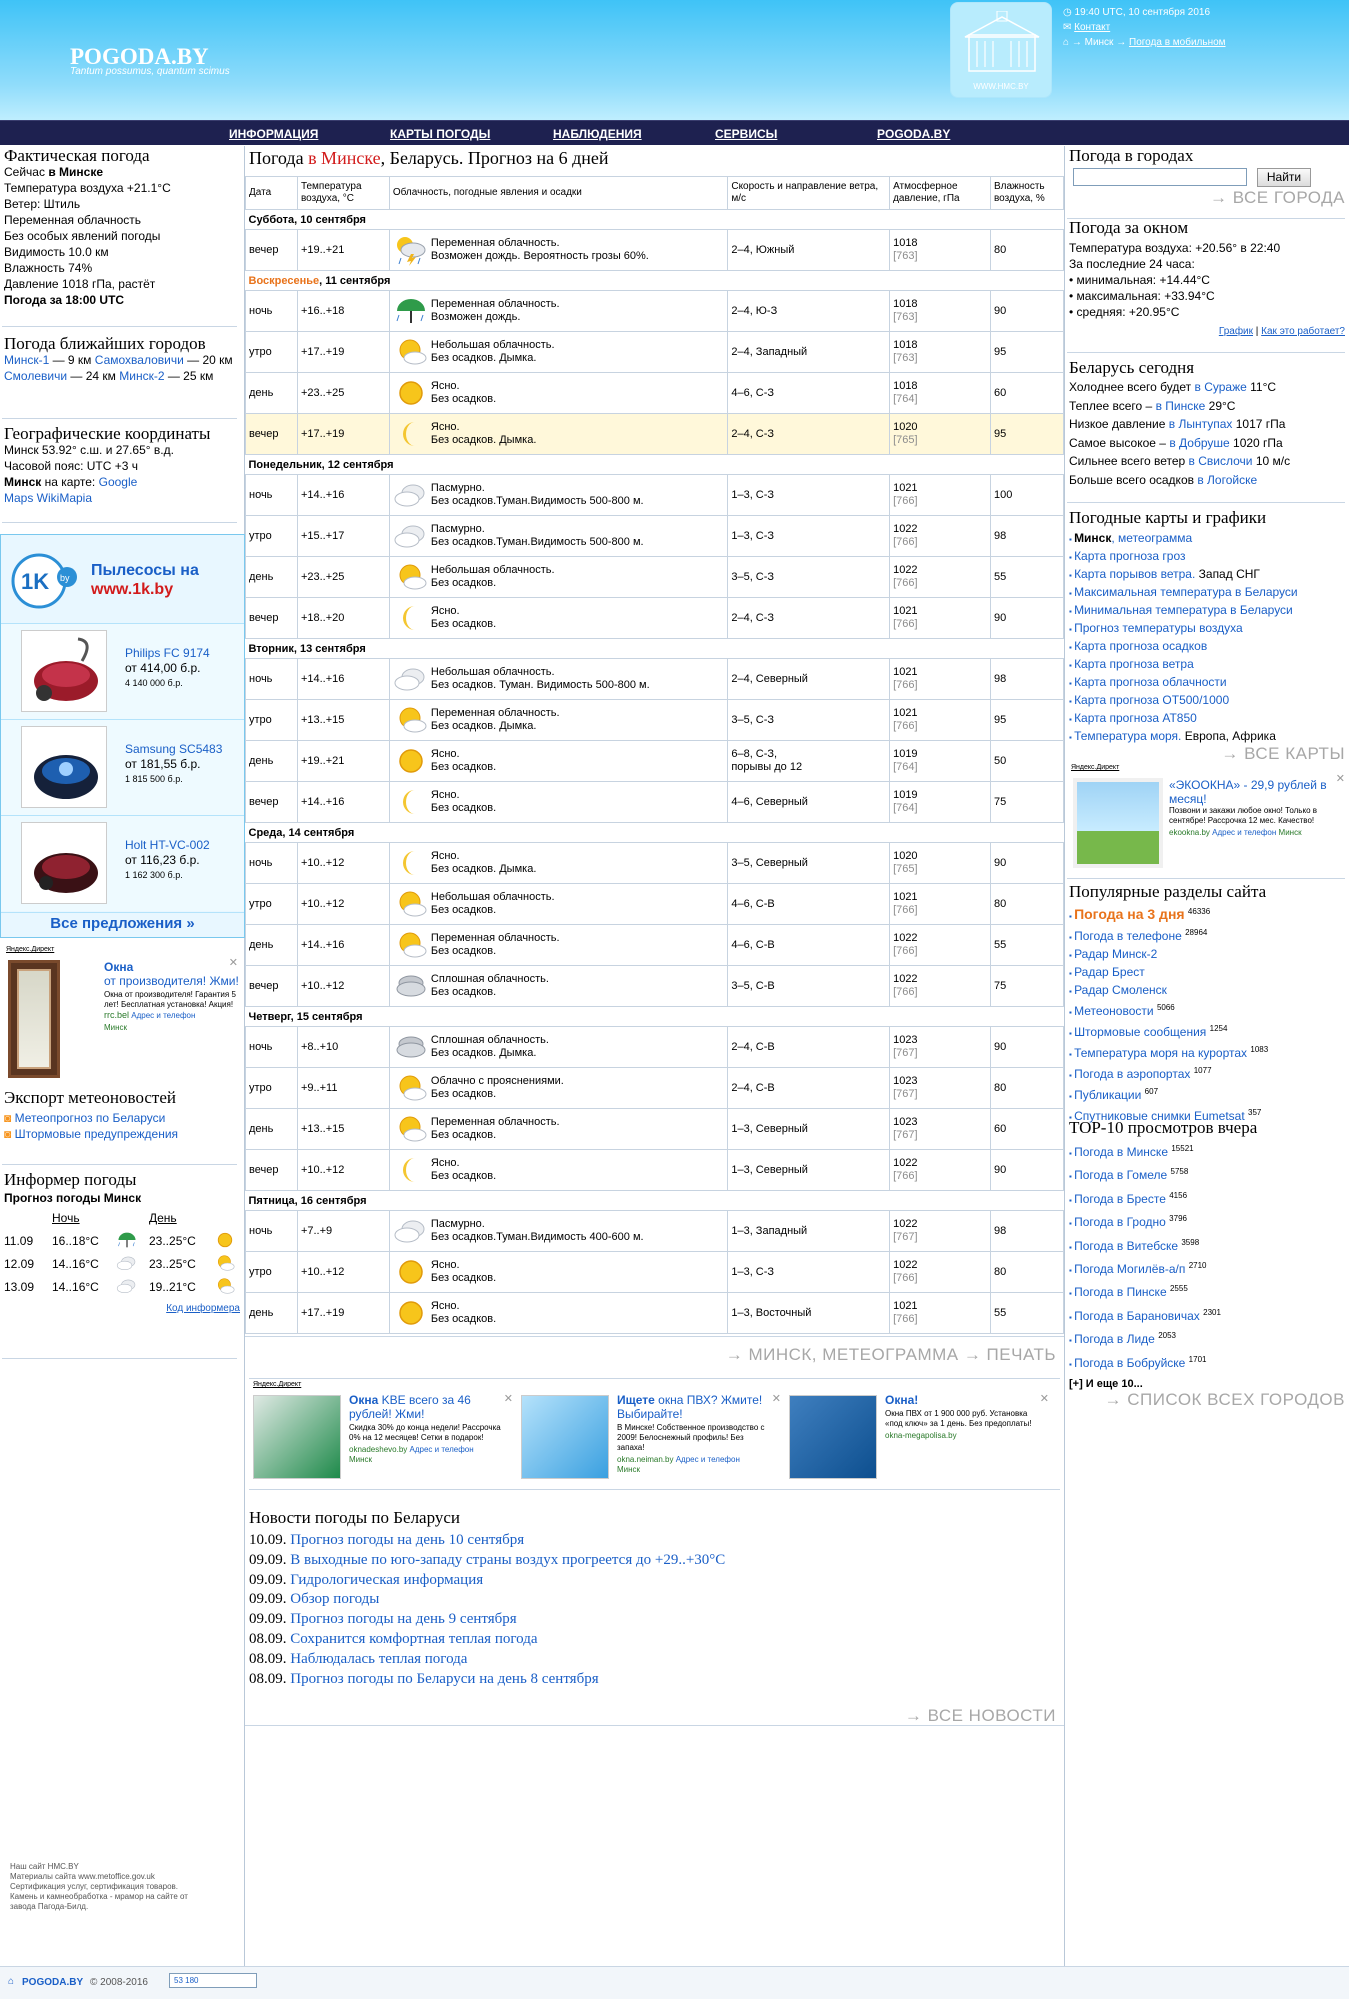 The image size is (1349, 1999). What do you see at coordinates (64, 671) in the screenshot?
I see `vacuum-image` at bounding box center [64, 671].